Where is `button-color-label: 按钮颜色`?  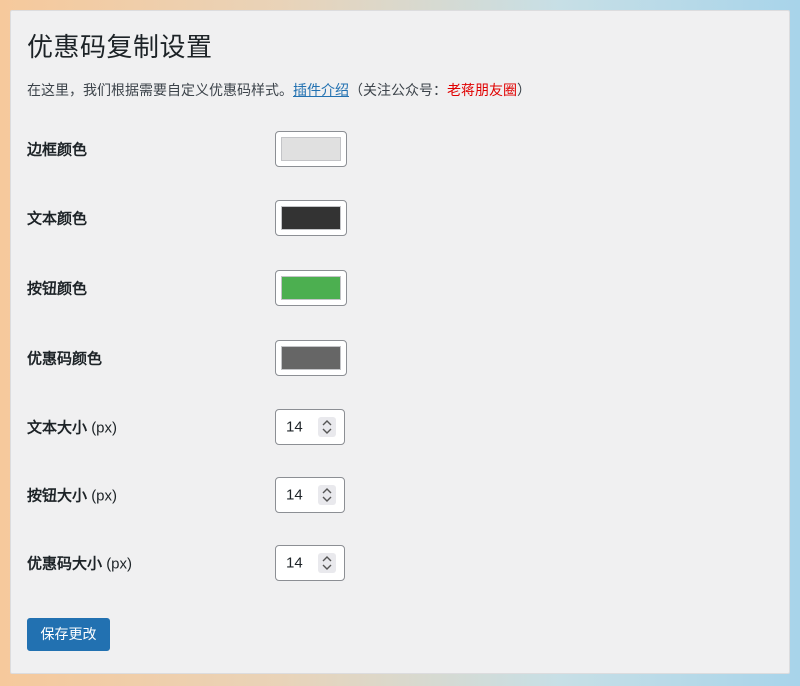
button-color-label: 按钮颜色 is located at coordinates (57, 289).